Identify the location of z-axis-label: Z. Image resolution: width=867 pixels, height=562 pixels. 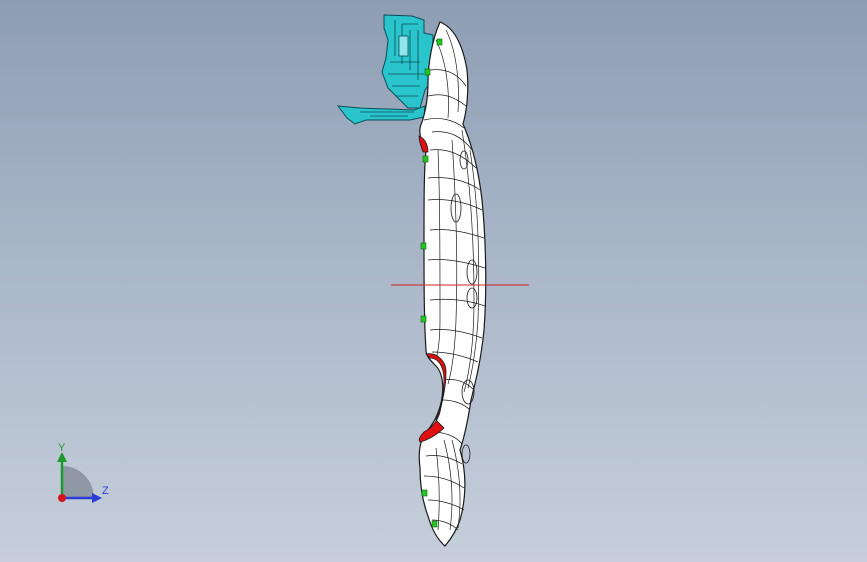
(105, 491).